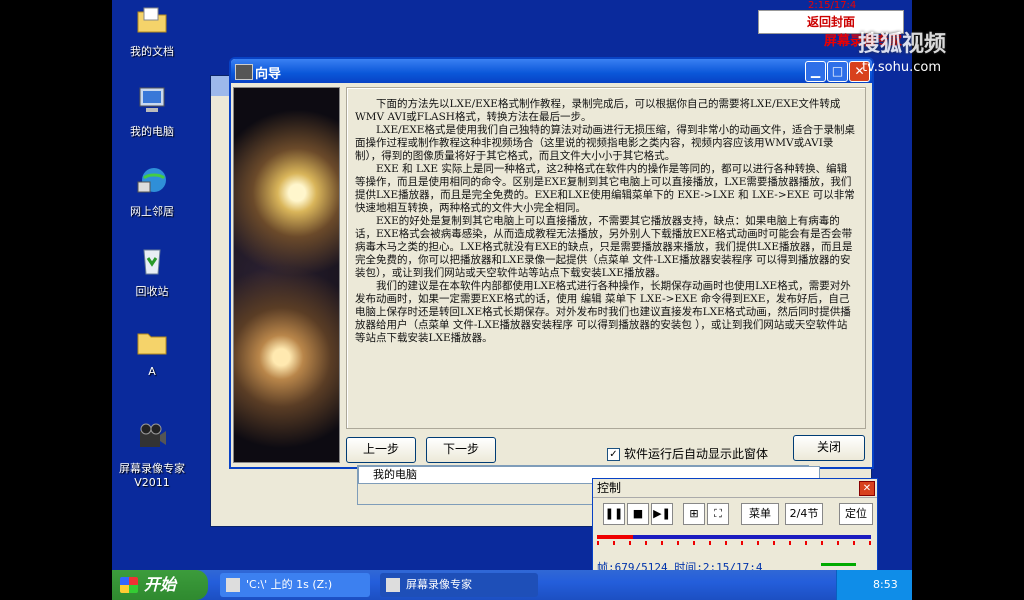  What do you see at coordinates (381, 450) in the screenshot?
I see `prev-step-button: 上一步` at bounding box center [381, 450].